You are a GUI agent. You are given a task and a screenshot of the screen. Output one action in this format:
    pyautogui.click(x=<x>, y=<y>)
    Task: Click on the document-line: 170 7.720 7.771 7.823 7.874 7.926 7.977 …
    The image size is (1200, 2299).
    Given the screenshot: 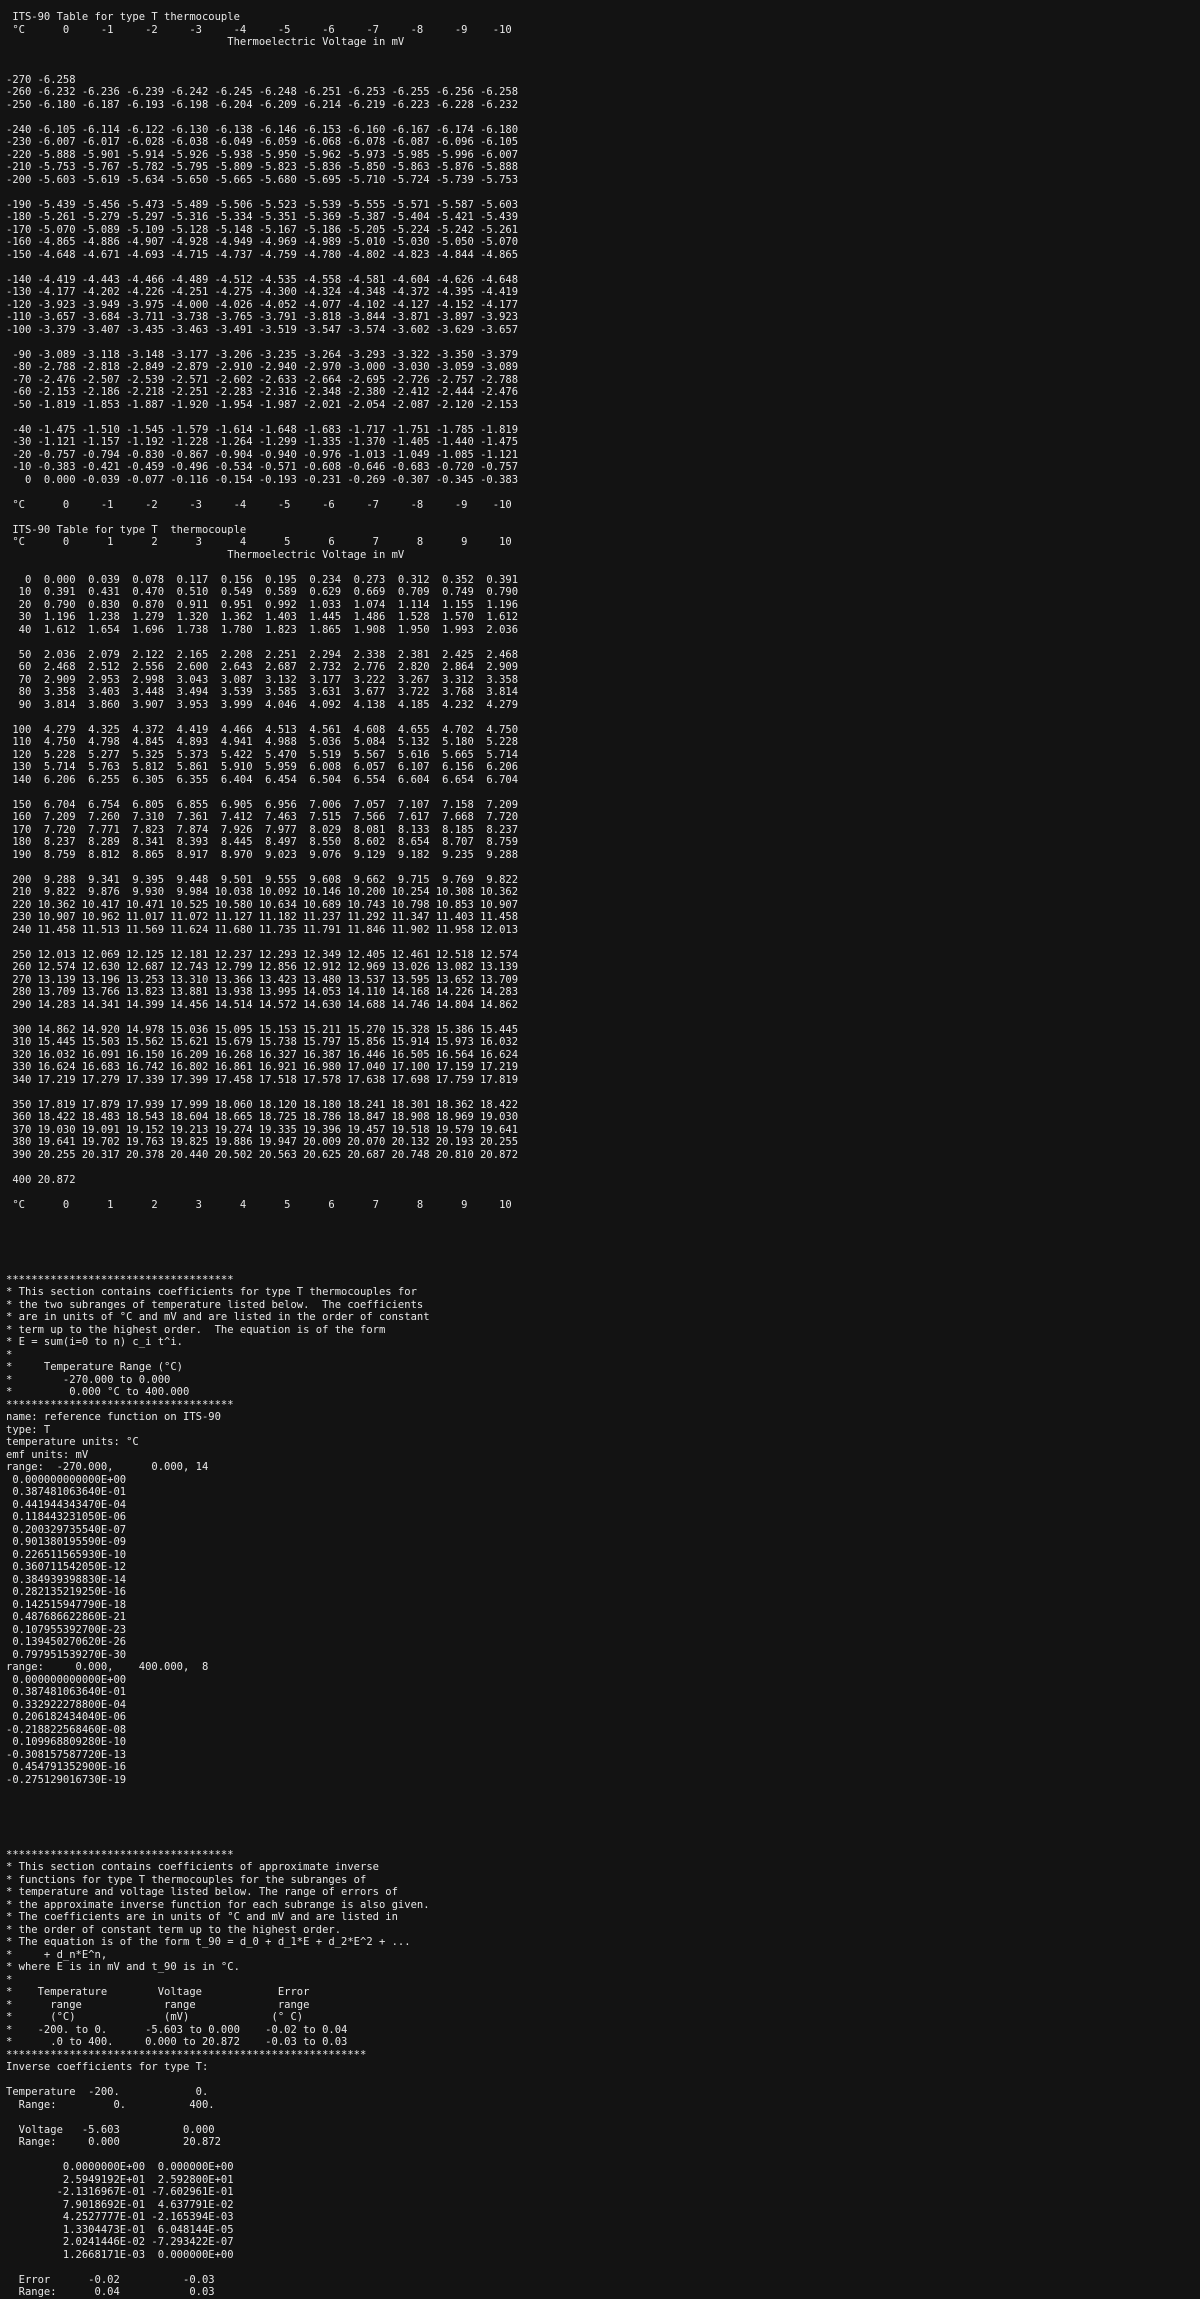 What is the action you would take?
    pyautogui.click(x=262, y=829)
    